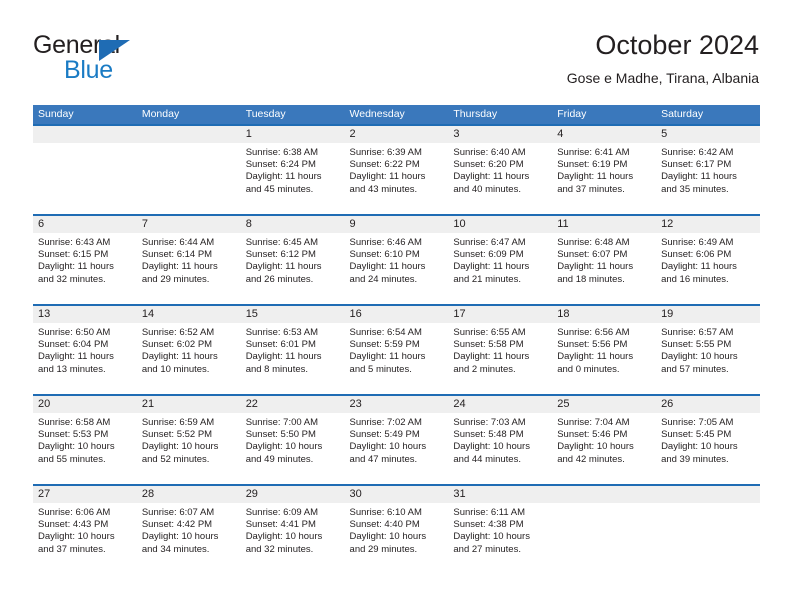  Describe the element at coordinates (604, 314) in the screenshot. I see `day-number: 18` at that location.